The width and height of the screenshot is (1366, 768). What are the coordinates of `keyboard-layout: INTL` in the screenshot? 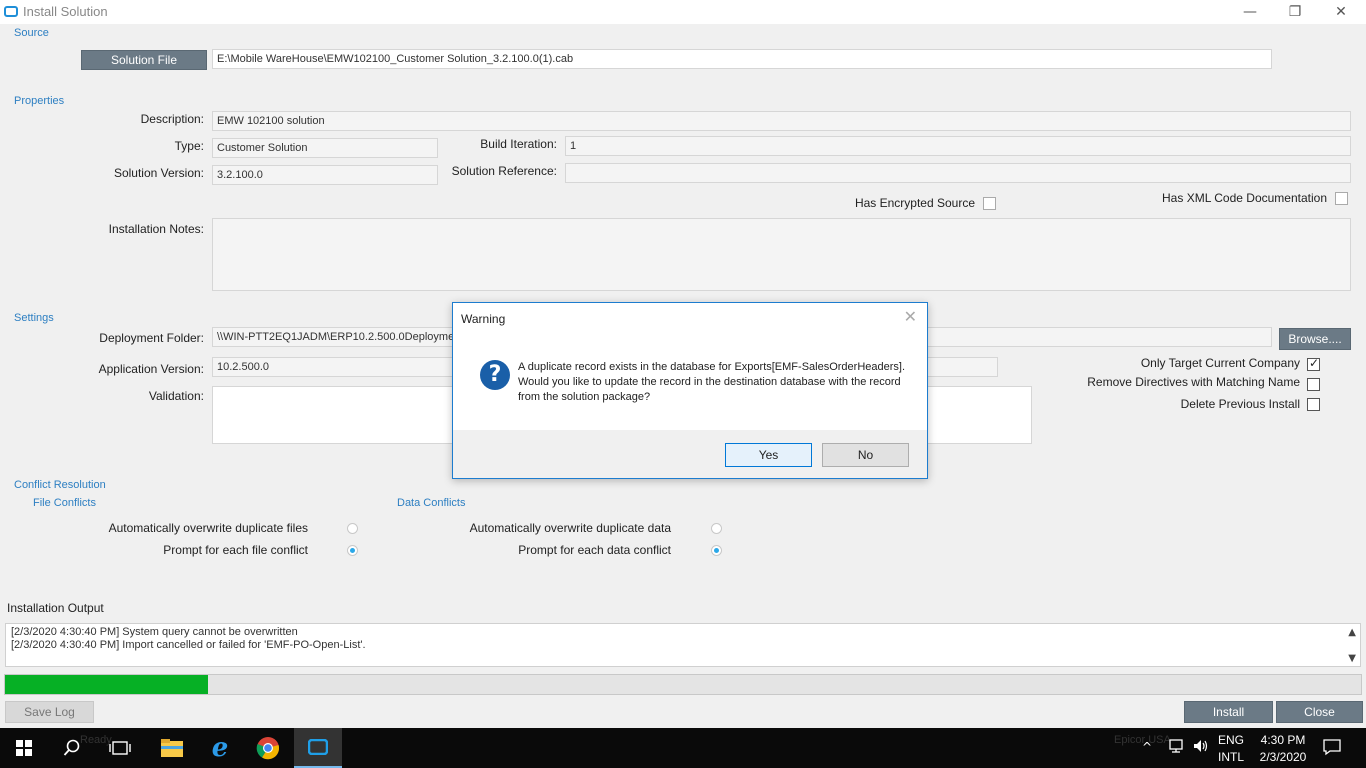 It's located at (1230, 757).